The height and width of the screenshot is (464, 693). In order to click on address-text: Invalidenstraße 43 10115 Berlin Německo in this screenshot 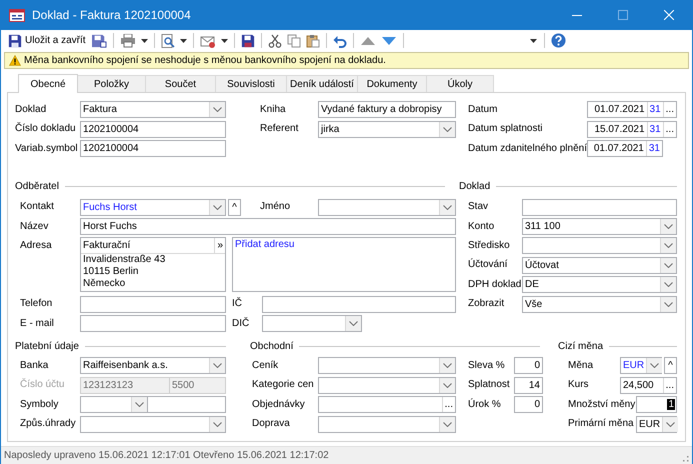, I will do `click(124, 272)`.